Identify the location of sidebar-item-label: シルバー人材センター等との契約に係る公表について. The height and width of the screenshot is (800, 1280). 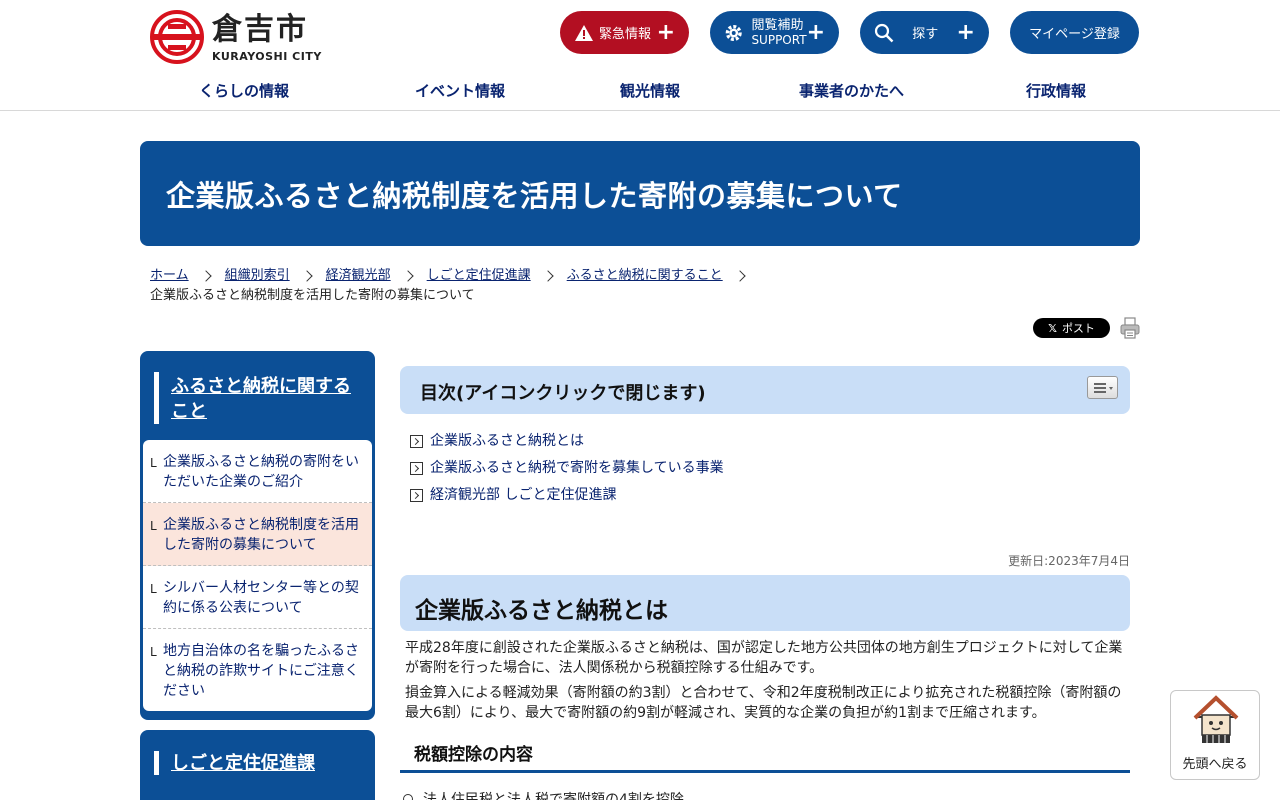
(261, 598).